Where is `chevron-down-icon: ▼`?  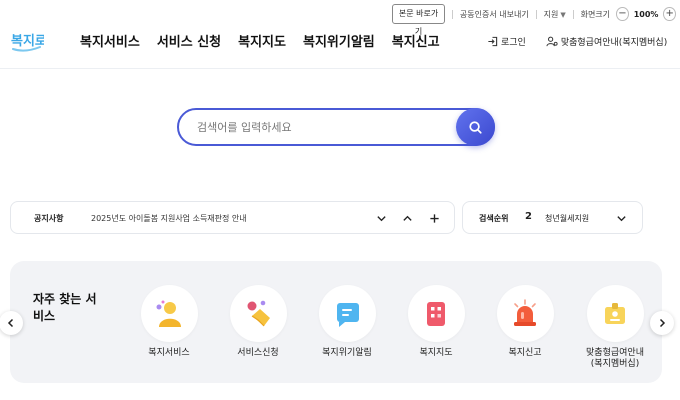
chevron-down-icon: ▼ is located at coordinates (563, 14).